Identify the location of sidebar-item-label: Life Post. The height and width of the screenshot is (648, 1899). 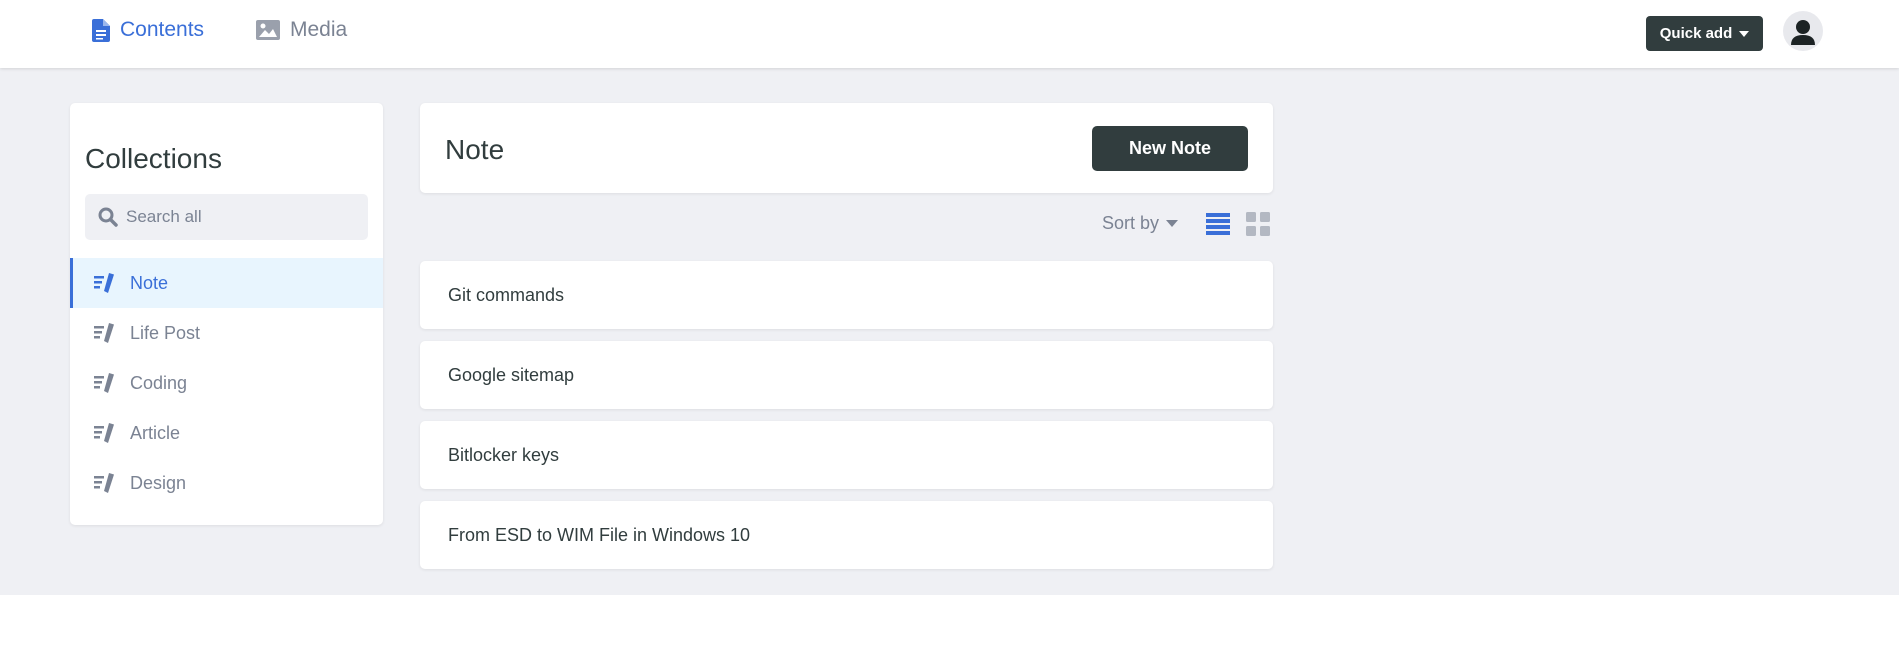
(165, 332).